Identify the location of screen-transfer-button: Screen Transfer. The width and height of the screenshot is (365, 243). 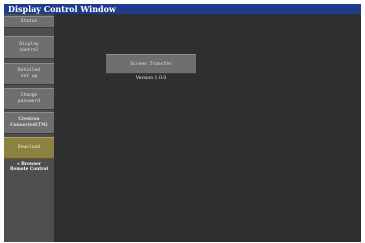
(151, 64).